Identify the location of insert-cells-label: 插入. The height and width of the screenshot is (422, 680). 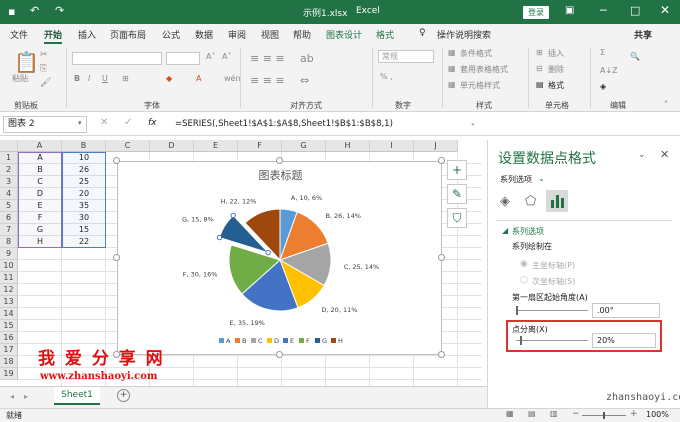
(556, 53).